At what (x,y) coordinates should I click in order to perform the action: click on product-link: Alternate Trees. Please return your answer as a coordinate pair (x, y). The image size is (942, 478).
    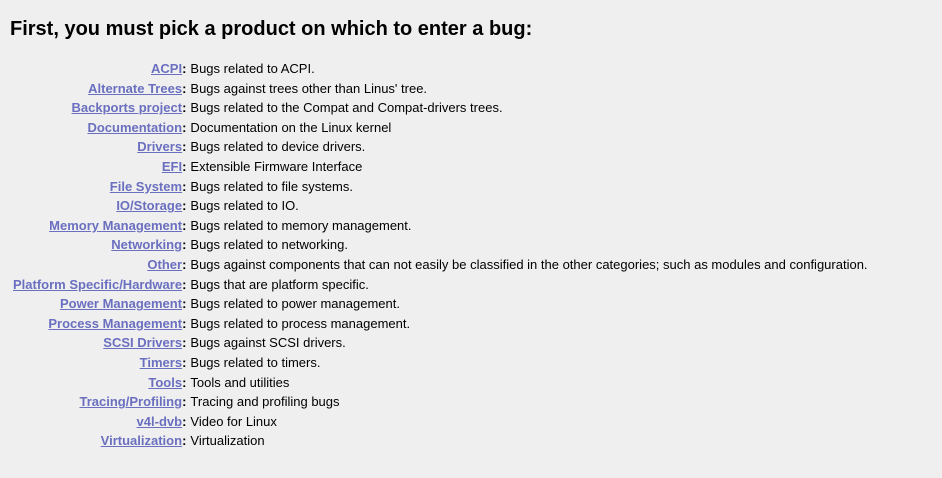
    Looking at the image, I should click on (135, 88).